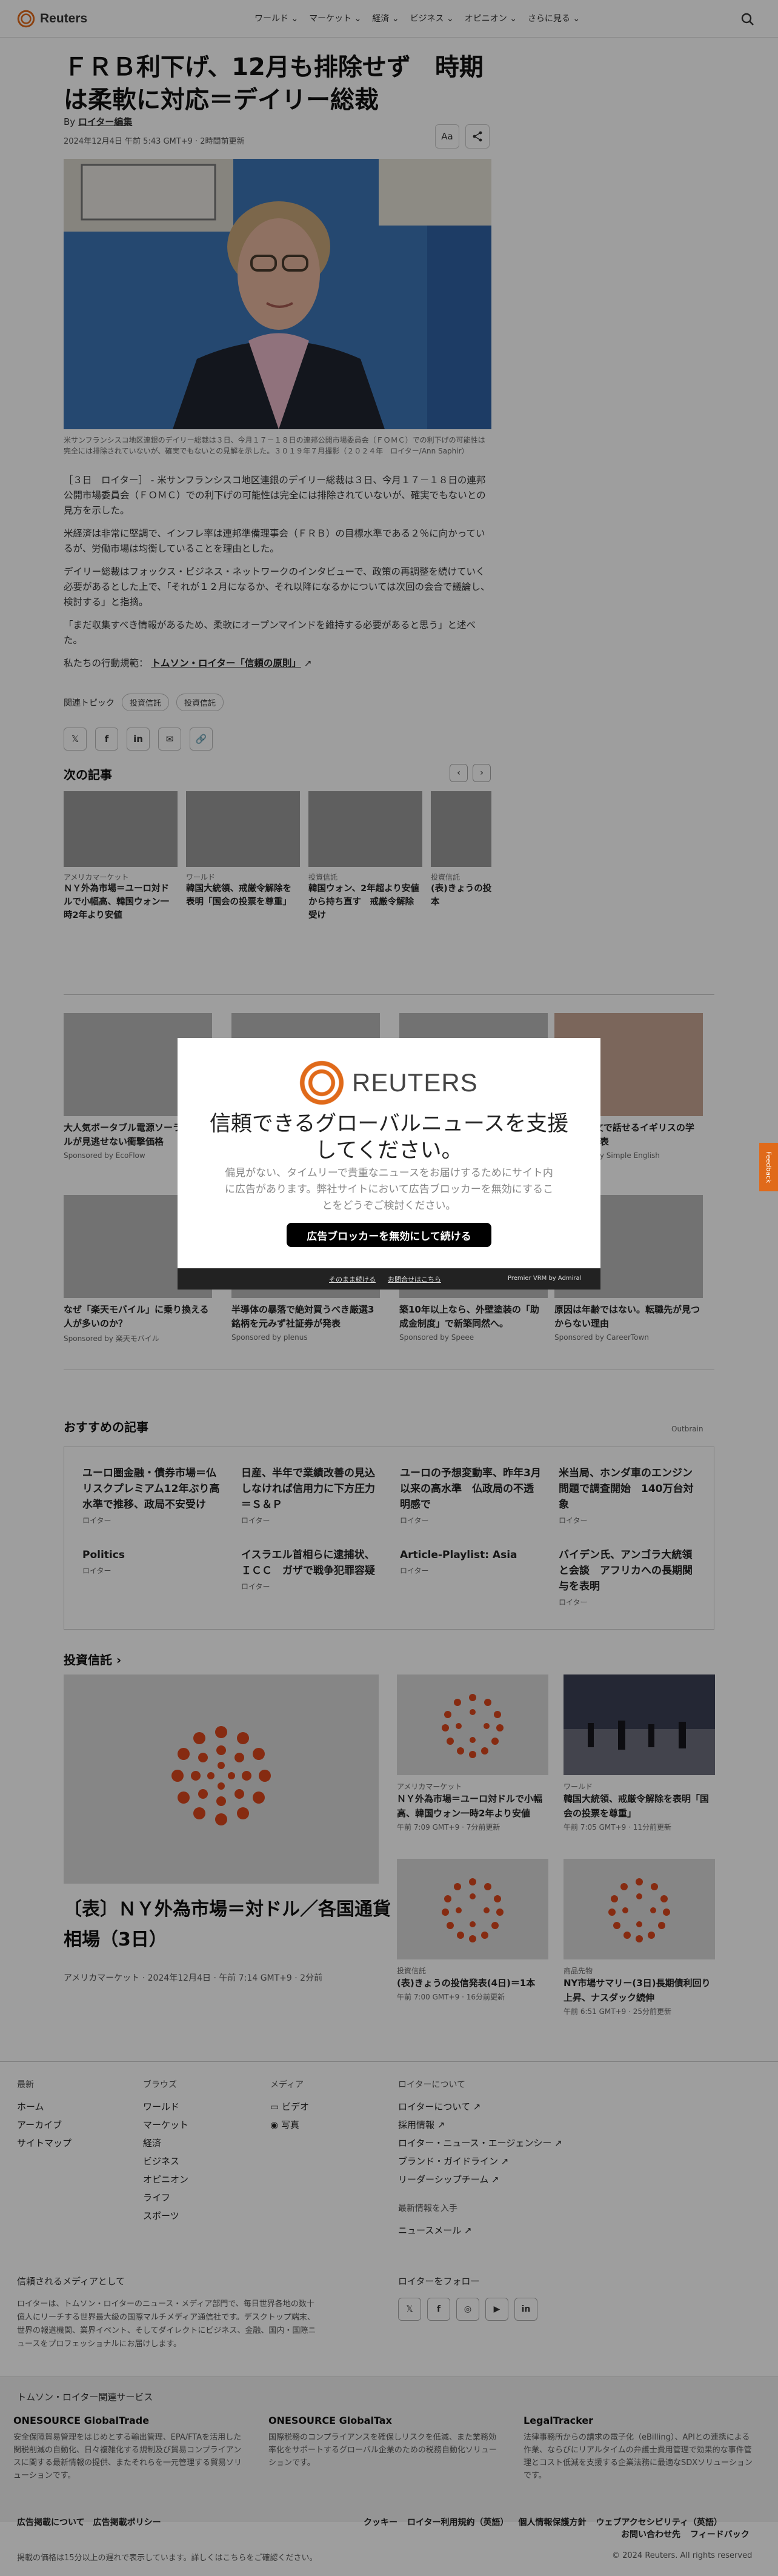 This screenshot has width=778, height=2576. What do you see at coordinates (545, 1278) in the screenshot?
I see `admiral-brand: Premier VRM by Admiral` at bounding box center [545, 1278].